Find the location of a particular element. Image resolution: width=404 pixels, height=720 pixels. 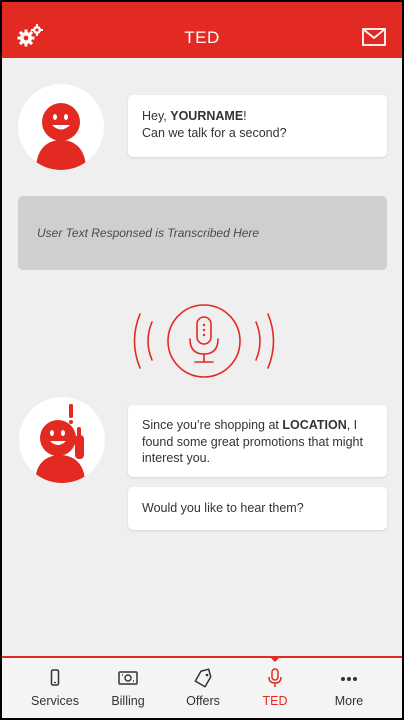

user-transcript-box: User Text Responsed is Transcribed Here is located at coordinates (202, 233).